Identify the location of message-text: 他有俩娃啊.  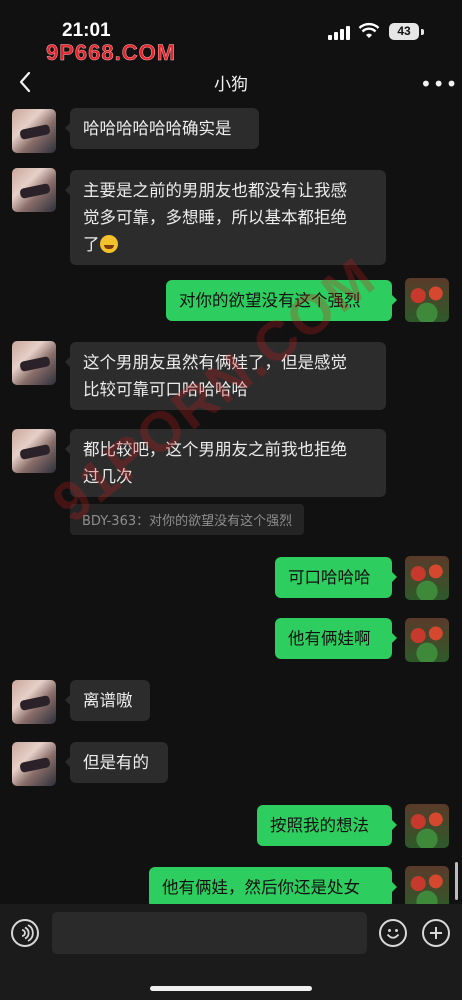
(329, 638).